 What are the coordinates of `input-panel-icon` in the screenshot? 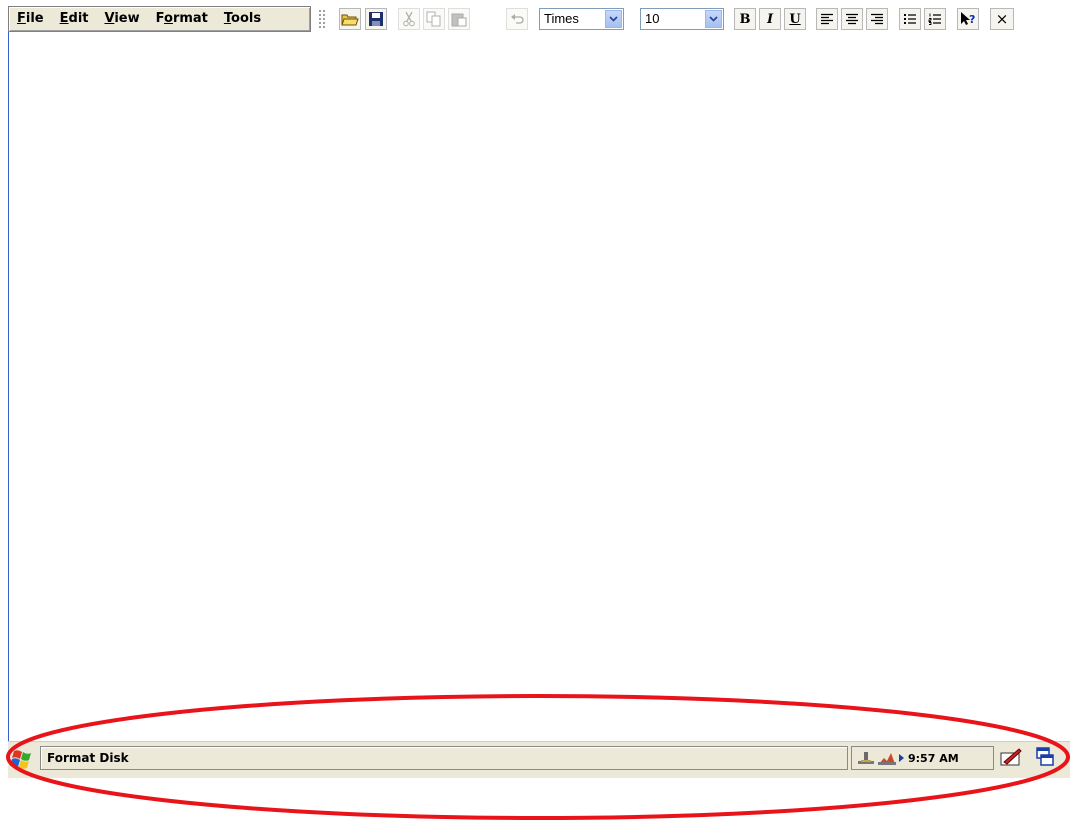 It's located at (1011, 757).